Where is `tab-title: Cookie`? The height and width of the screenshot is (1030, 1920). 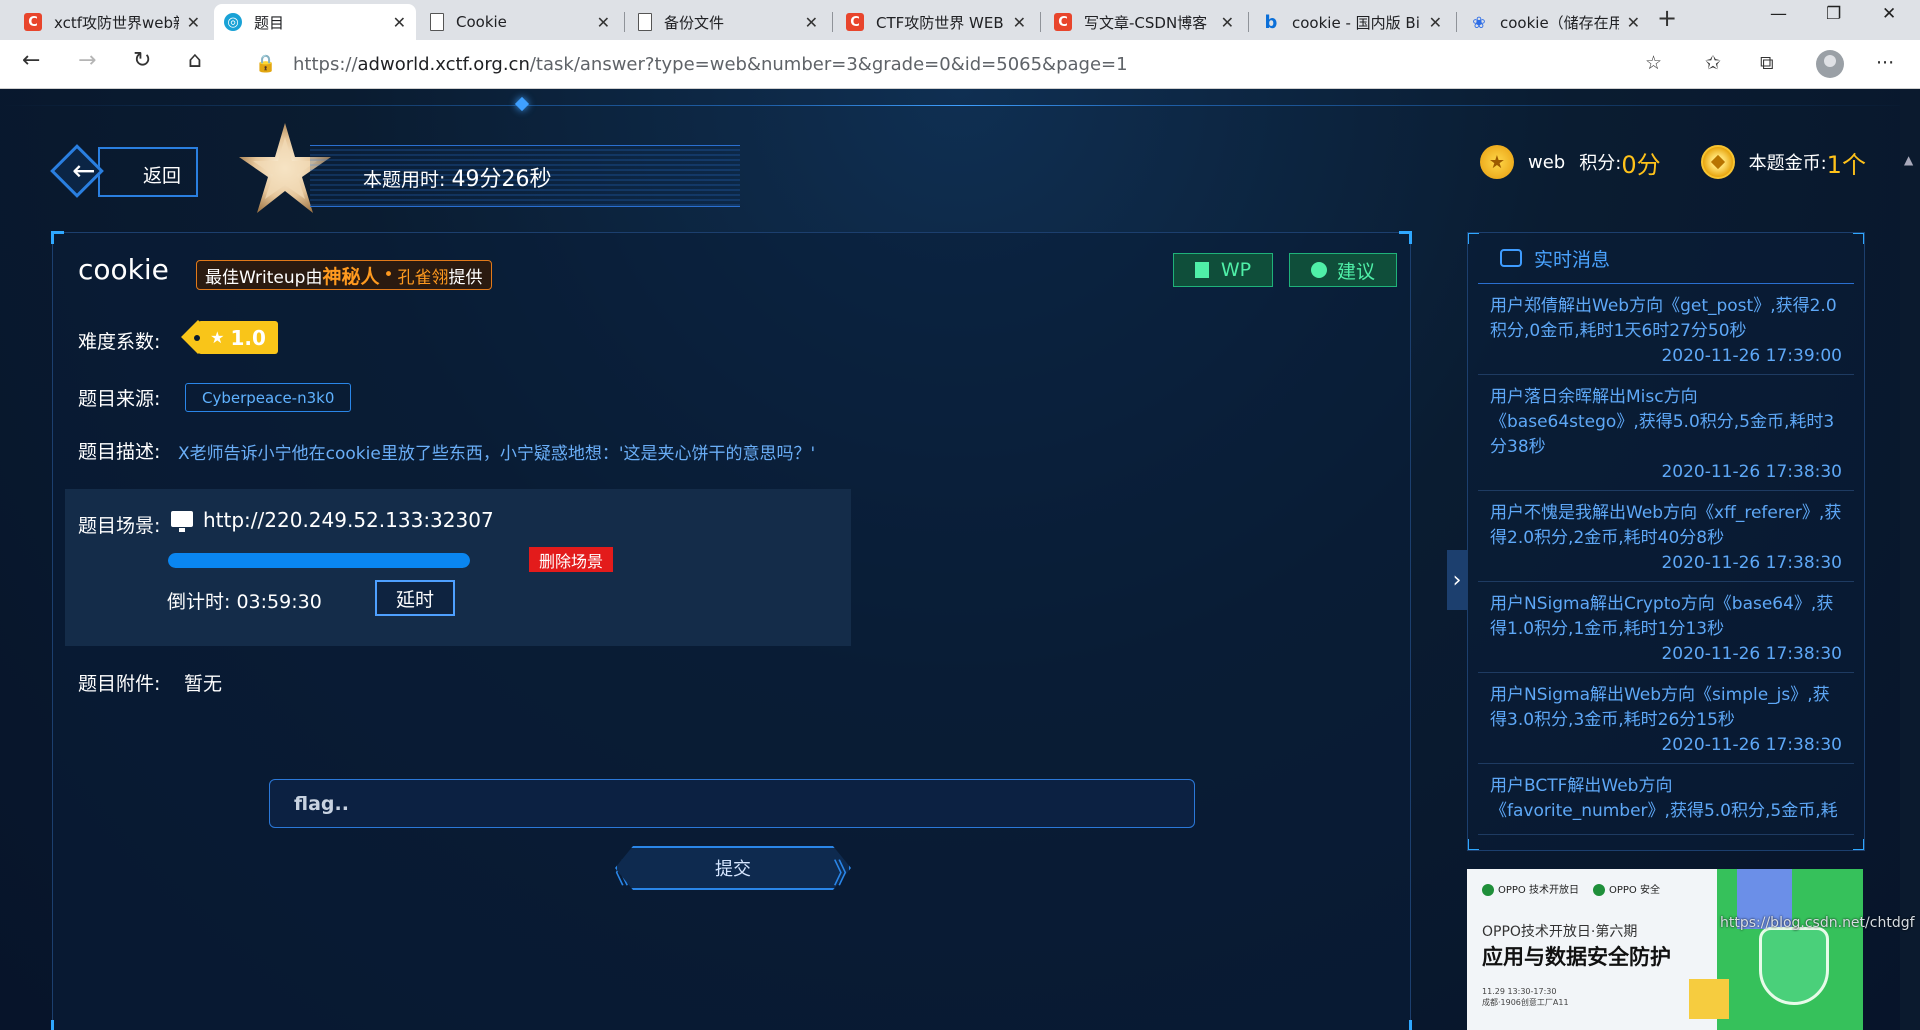
tab-title: Cookie is located at coordinates (481, 22).